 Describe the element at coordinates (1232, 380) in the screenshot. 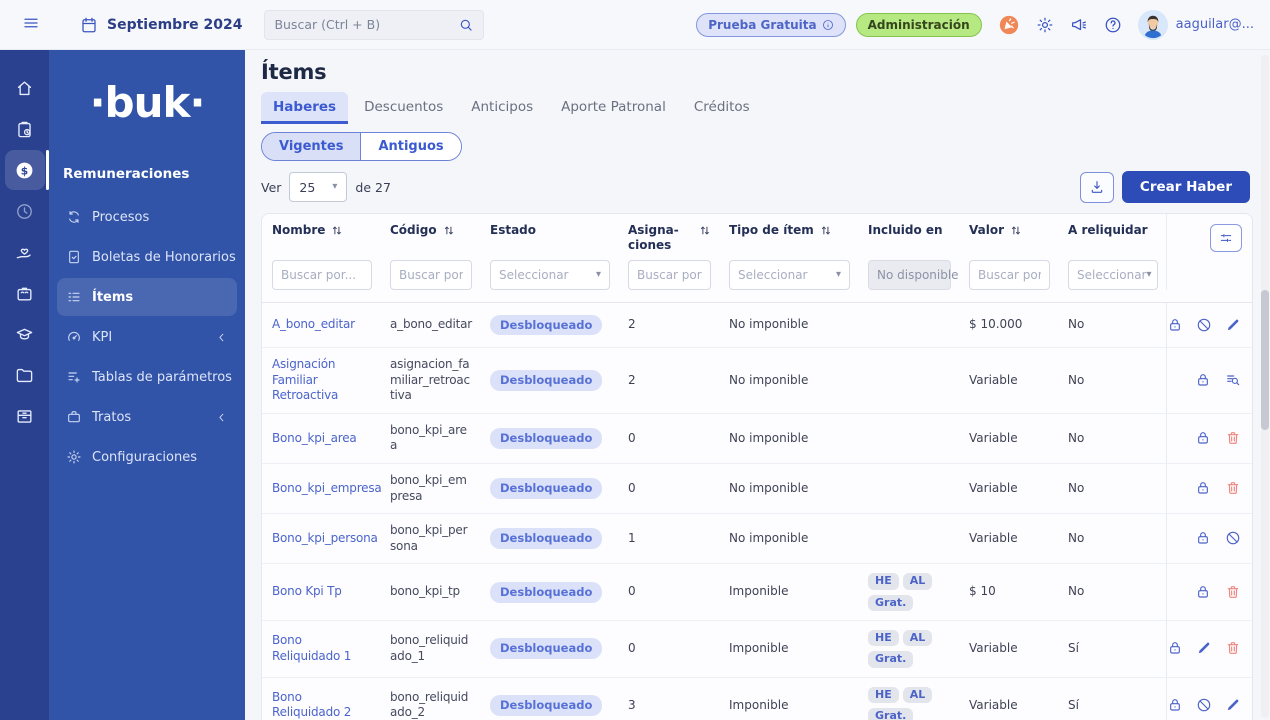

I see `search-list-action-button` at that location.